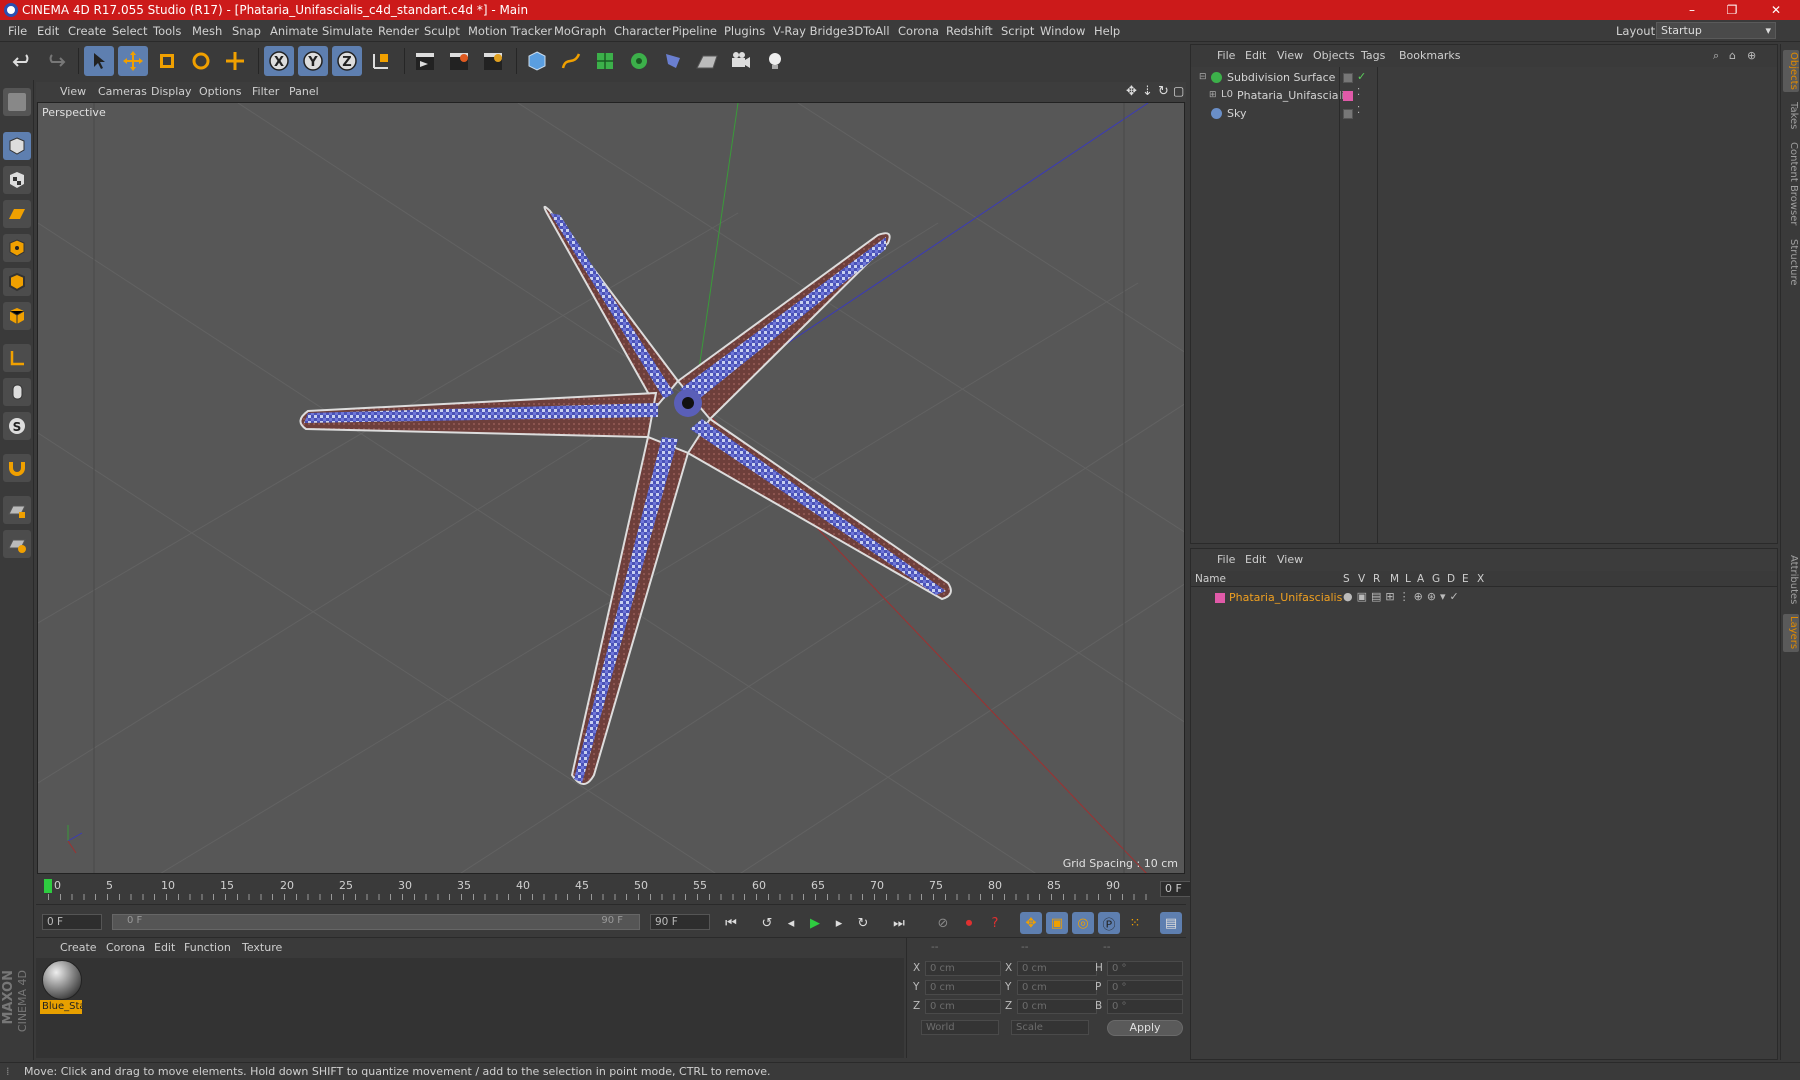 This screenshot has height=1080, width=1800. Describe the element at coordinates (1057, 987) in the screenshot. I see `size-y-field: 0 cm` at that location.